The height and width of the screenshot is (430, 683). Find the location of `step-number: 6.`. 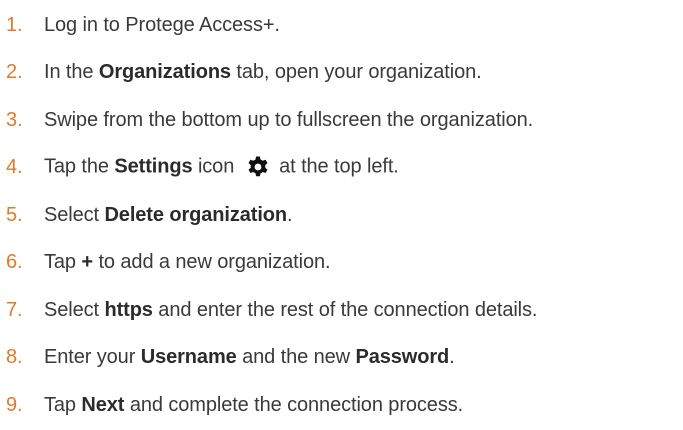

step-number: 6. is located at coordinates (14, 261).